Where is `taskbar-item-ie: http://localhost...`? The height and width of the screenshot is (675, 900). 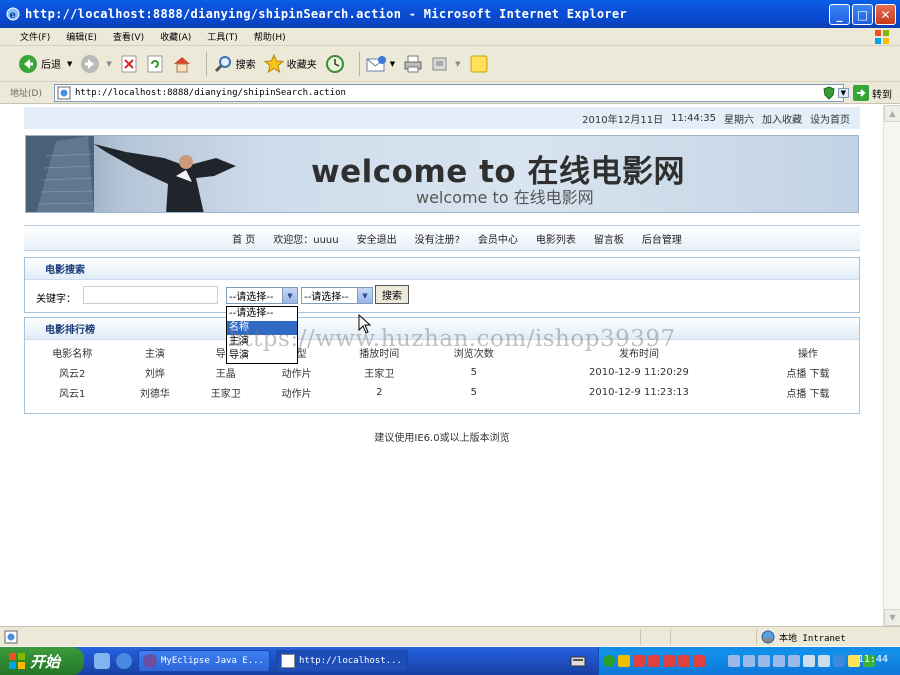
taskbar-item-ie: http://localhost... is located at coordinates (342, 661).